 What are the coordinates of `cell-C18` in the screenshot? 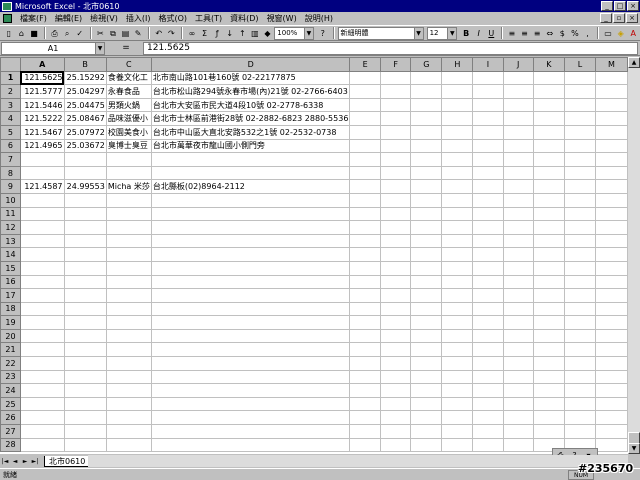 It's located at (128, 309).